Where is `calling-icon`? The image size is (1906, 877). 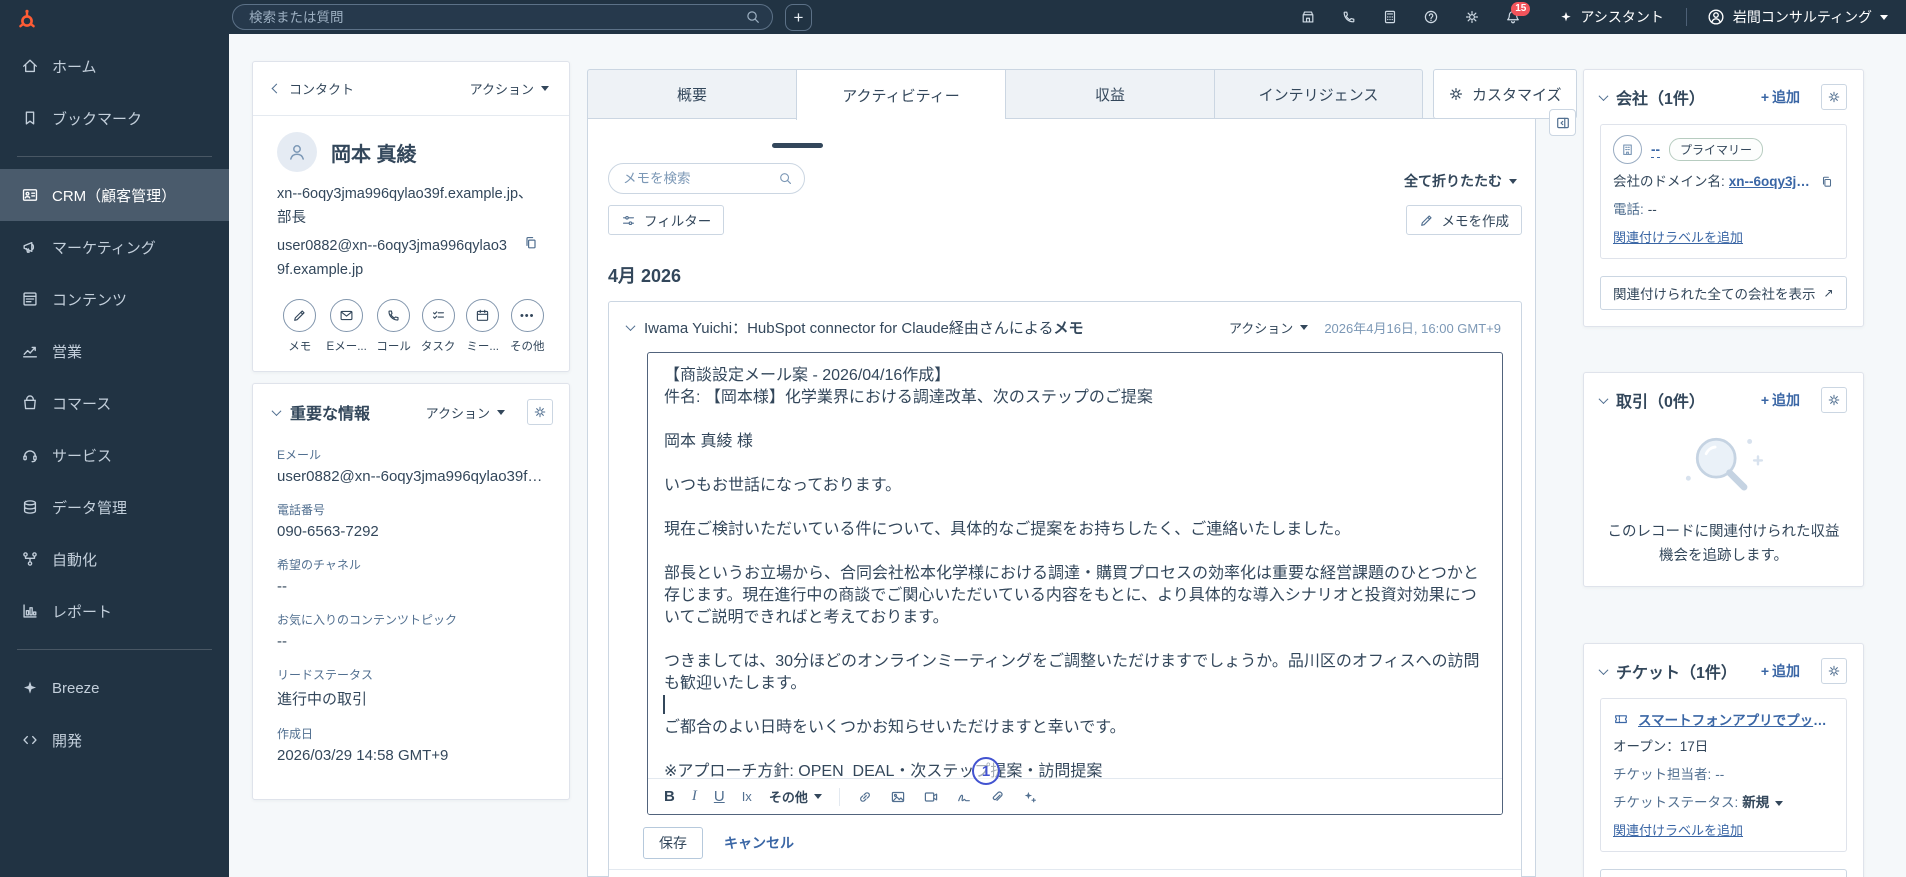
calling-icon is located at coordinates (1348, 17).